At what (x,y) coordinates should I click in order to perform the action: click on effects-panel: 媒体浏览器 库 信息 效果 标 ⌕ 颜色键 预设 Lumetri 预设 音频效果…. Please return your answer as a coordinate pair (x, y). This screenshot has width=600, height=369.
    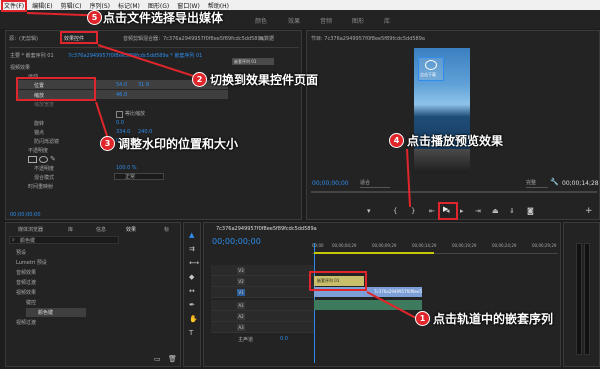
    Looking at the image, I should click on (93, 294).